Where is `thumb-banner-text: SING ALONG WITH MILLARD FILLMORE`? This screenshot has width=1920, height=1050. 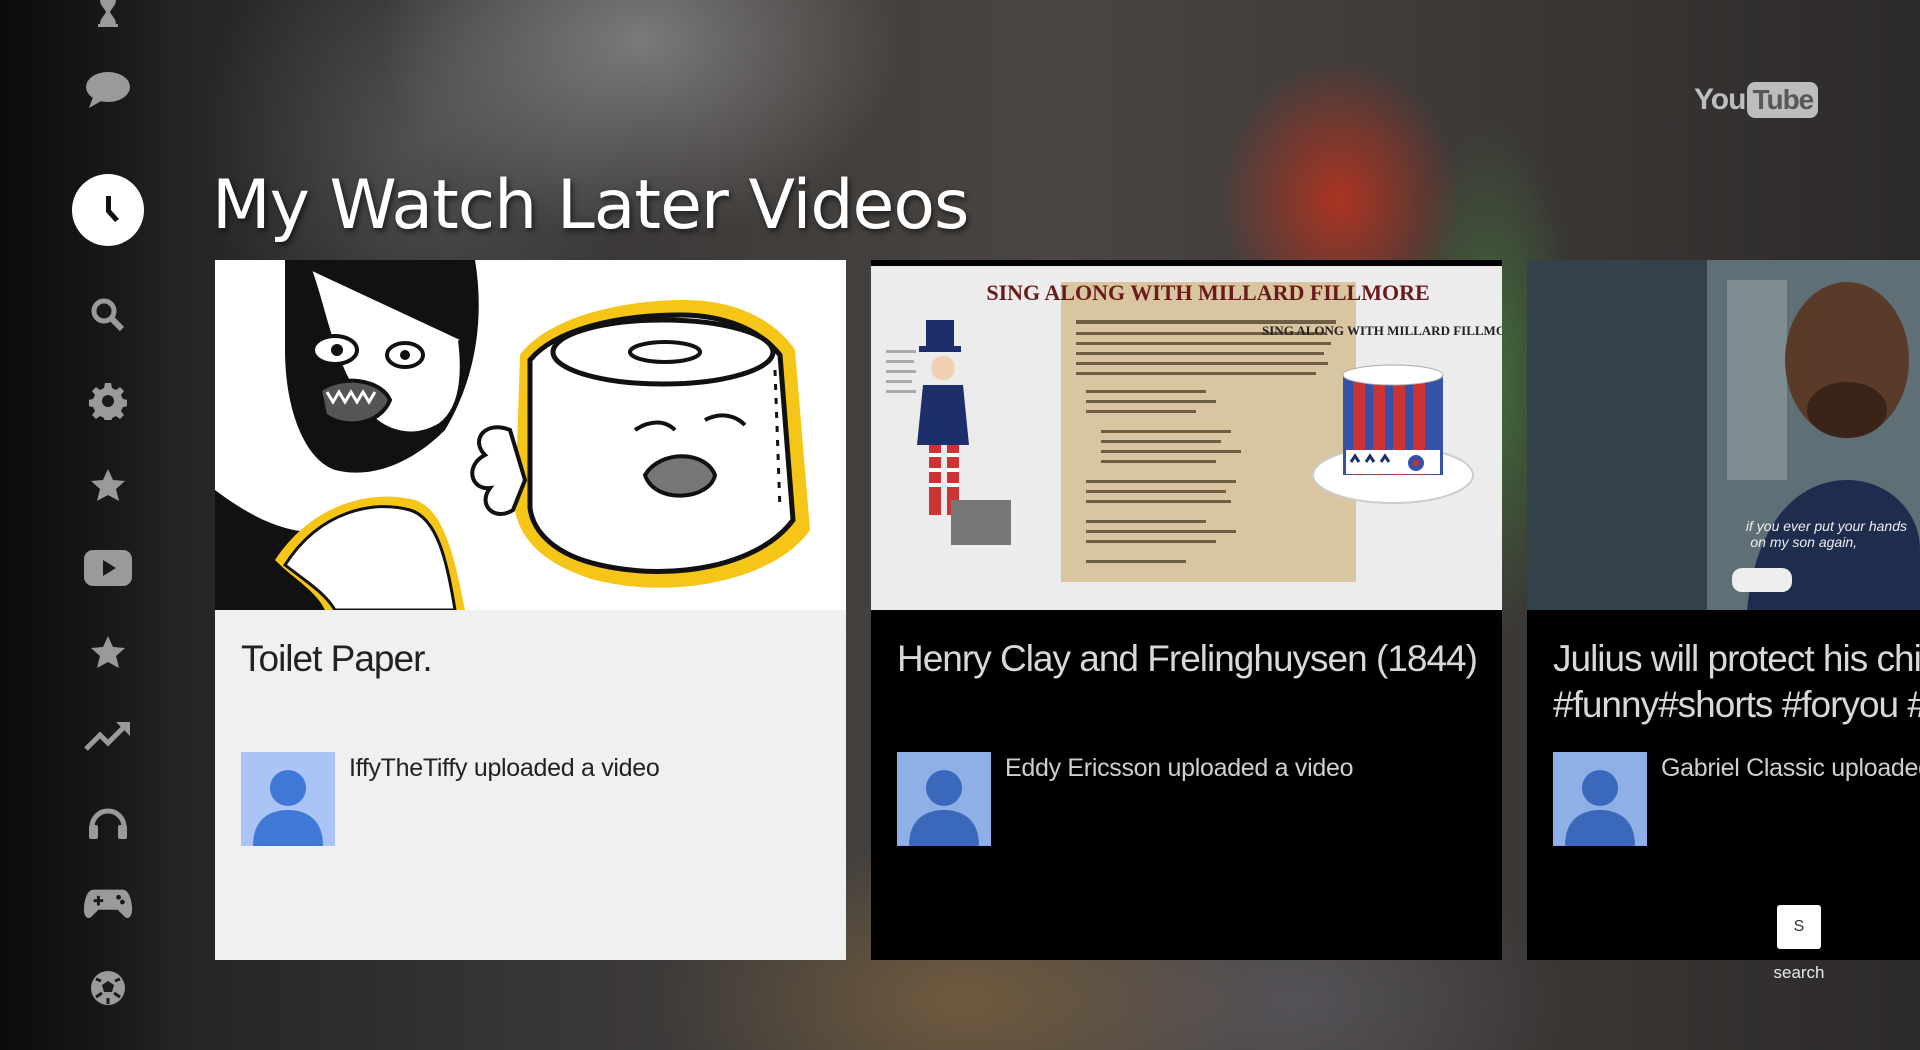 thumb-banner-text: SING ALONG WITH MILLARD FILLMORE is located at coordinates (1207, 292).